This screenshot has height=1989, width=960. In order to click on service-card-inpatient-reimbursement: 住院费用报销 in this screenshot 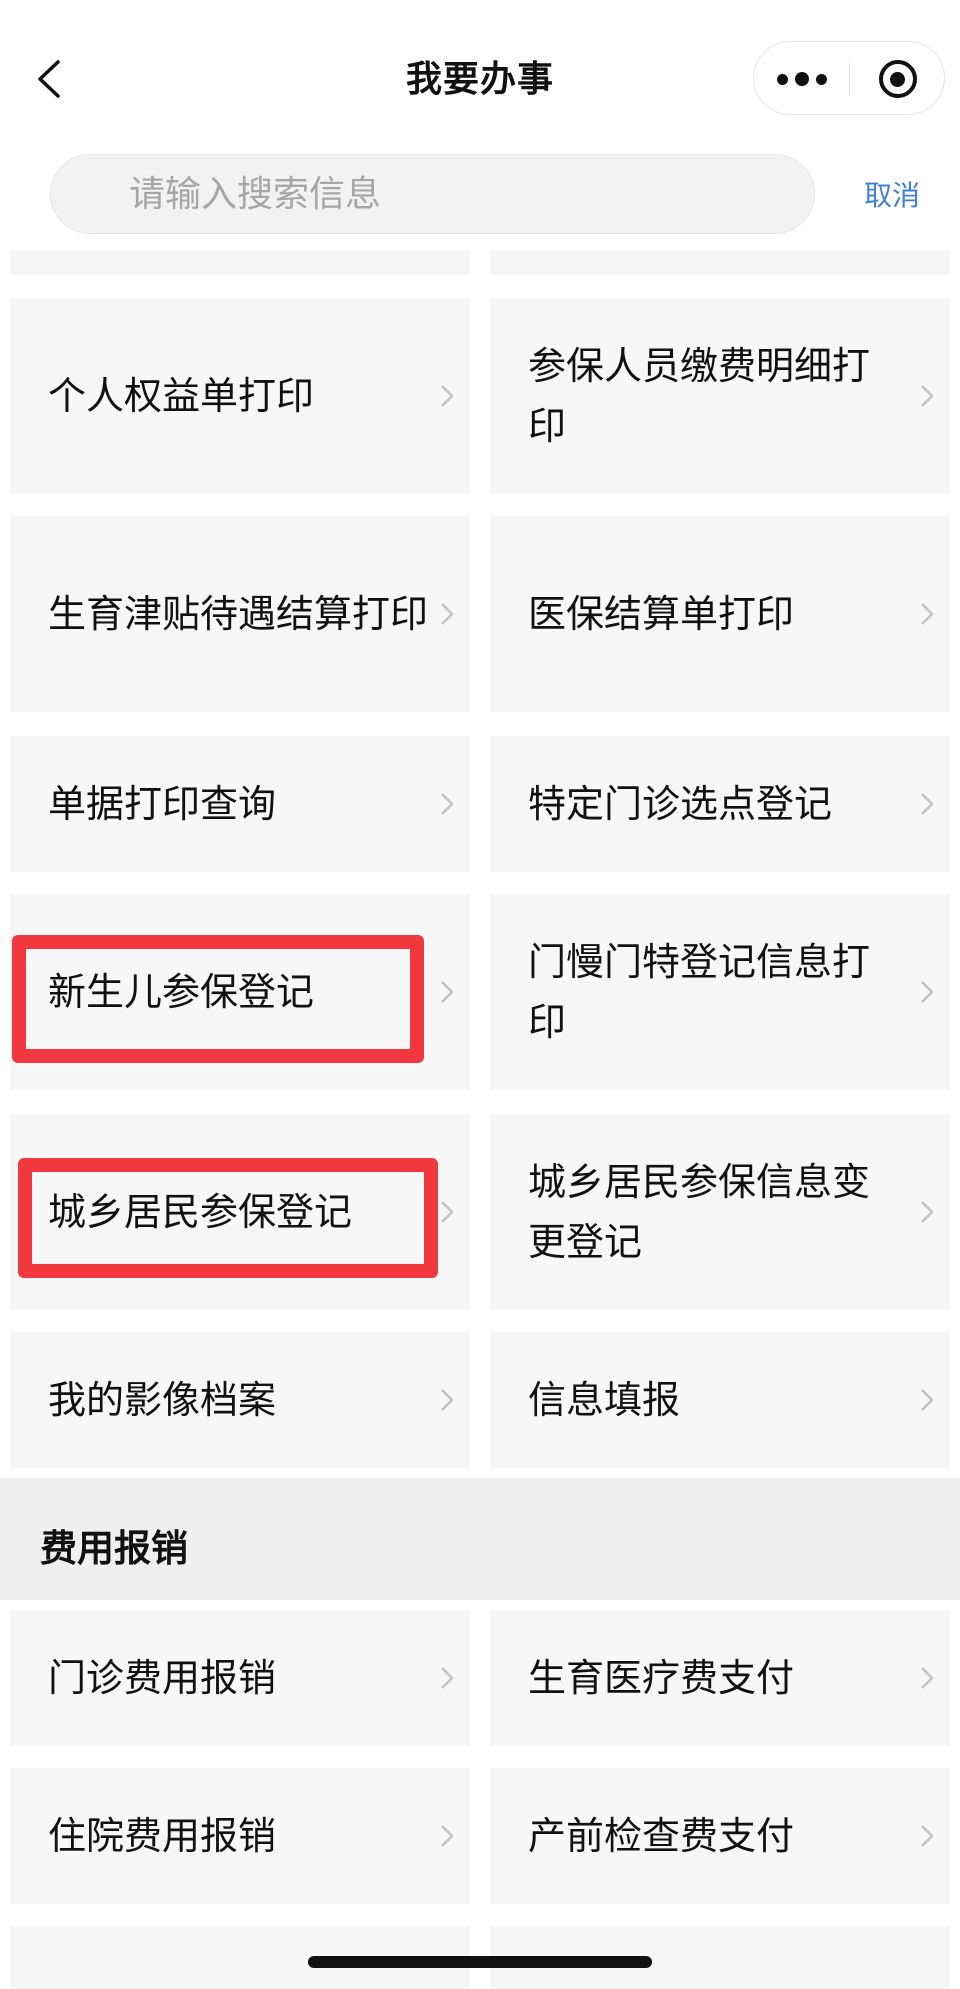, I will do `click(240, 1836)`.